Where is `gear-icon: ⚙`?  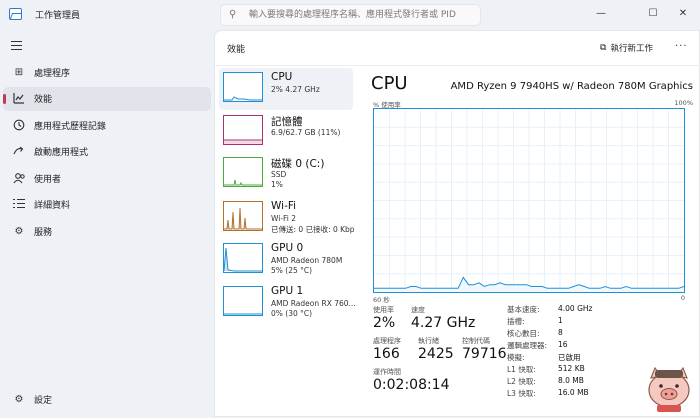 gear-icon: ⚙ is located at coordinates (19, 399).